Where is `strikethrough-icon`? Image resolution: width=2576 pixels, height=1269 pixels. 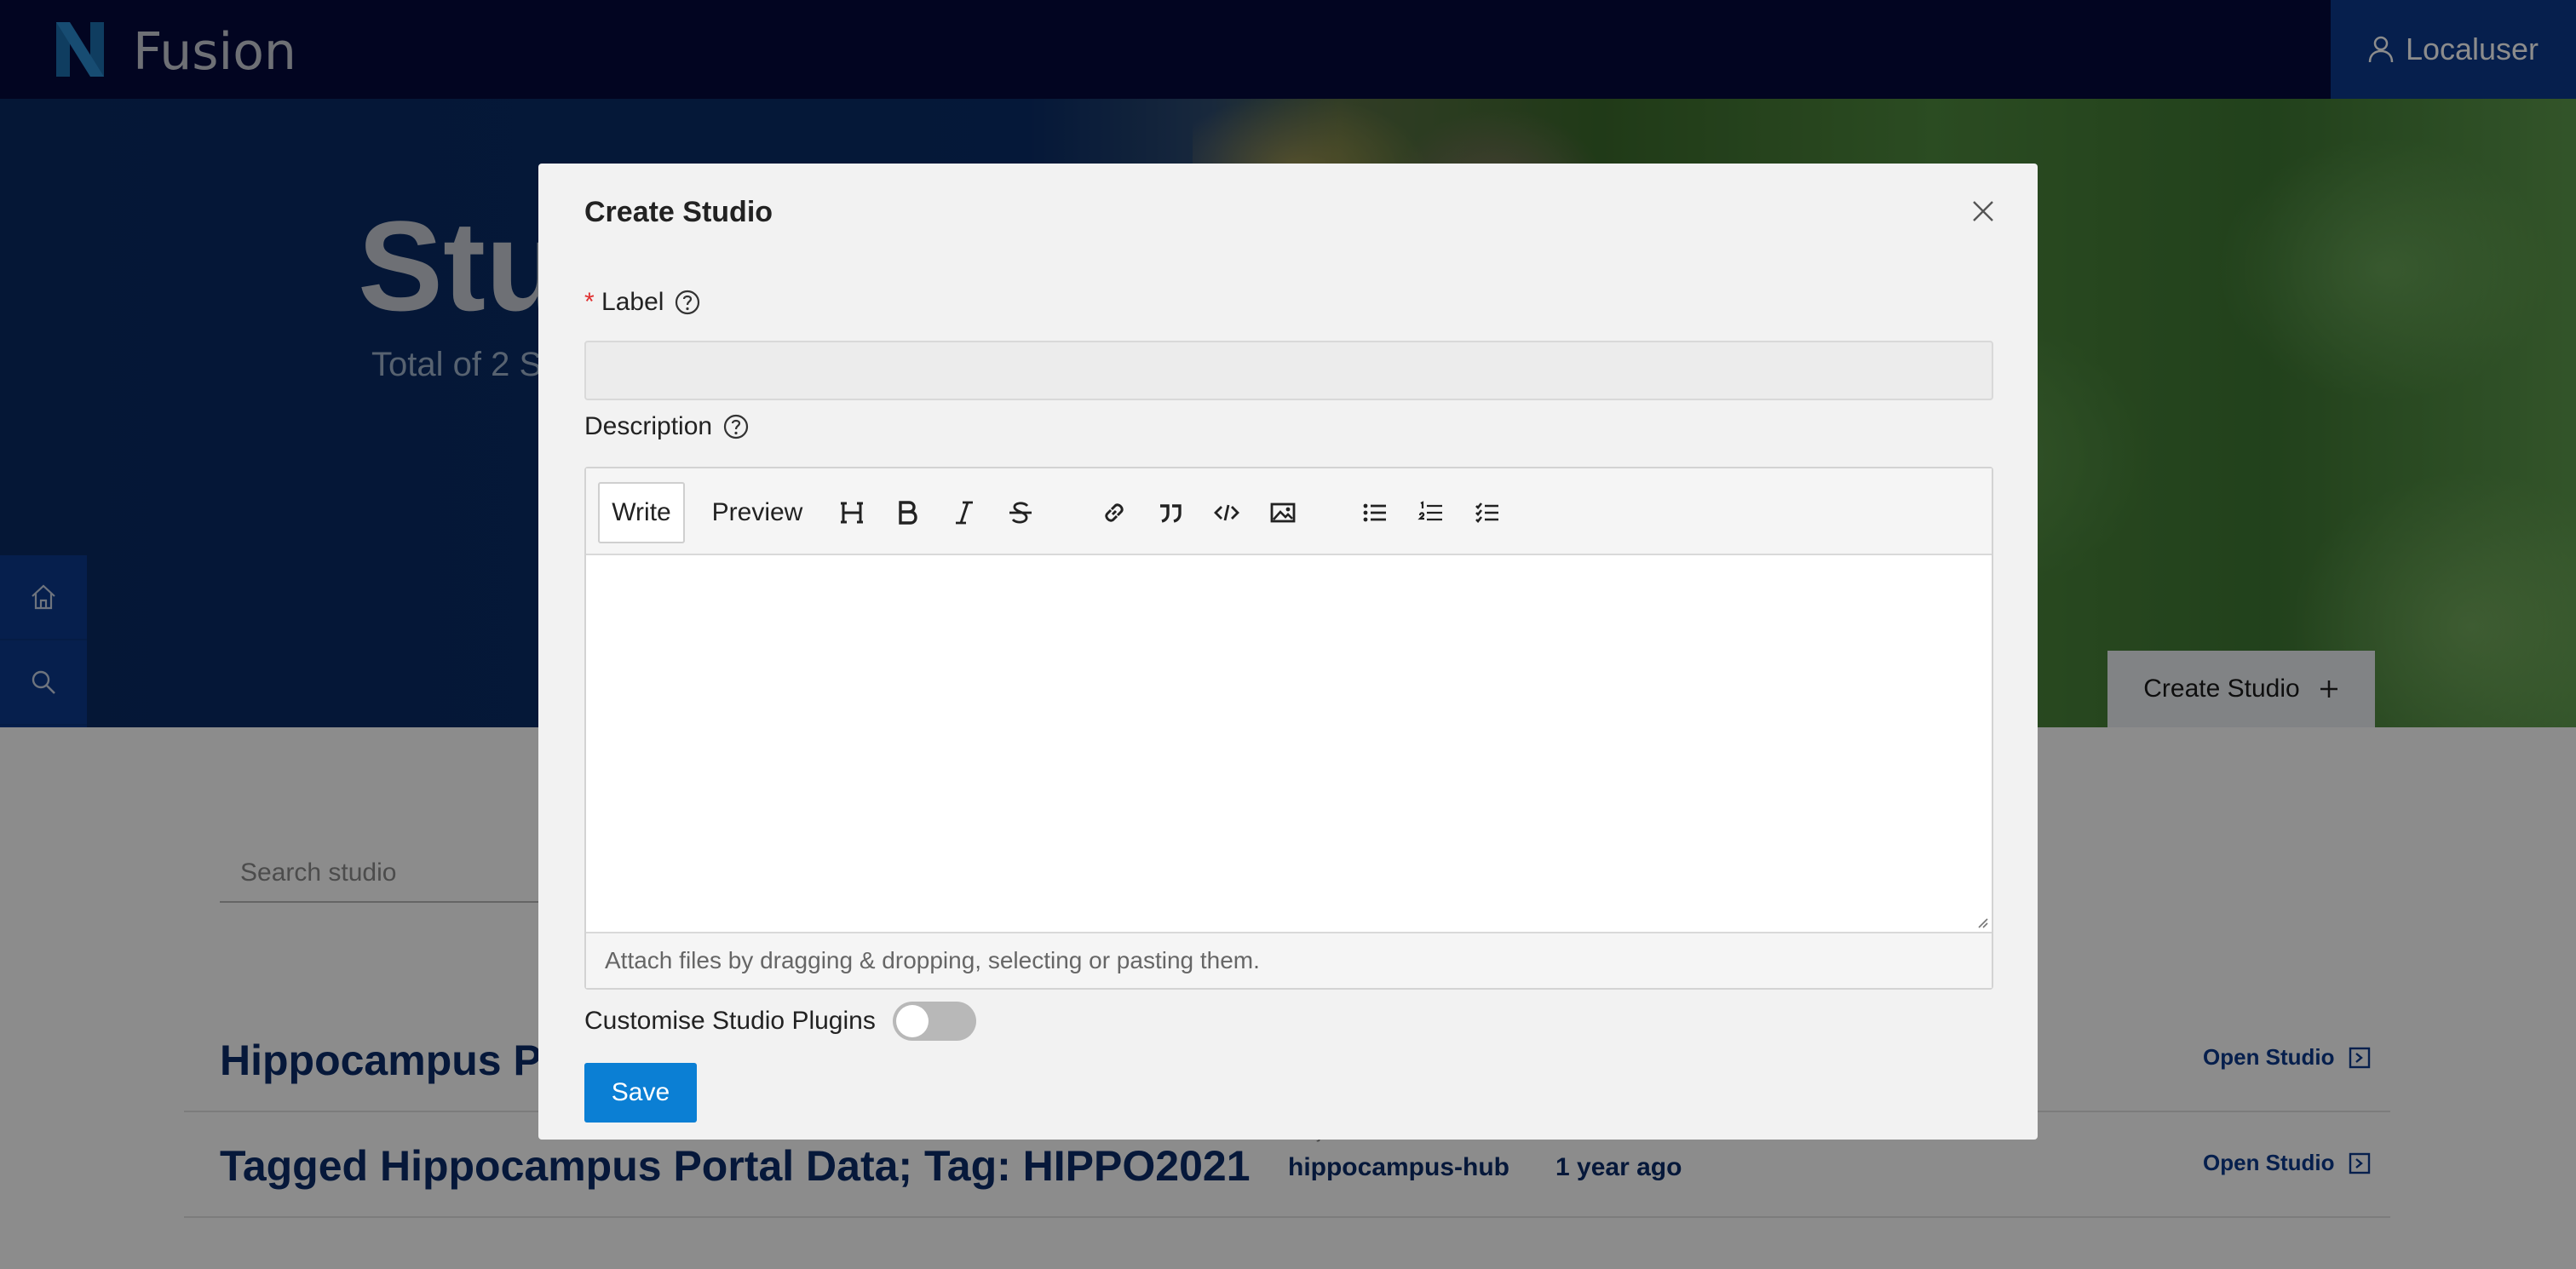 strikethrough-icon is located at coordinates (1020, 512).